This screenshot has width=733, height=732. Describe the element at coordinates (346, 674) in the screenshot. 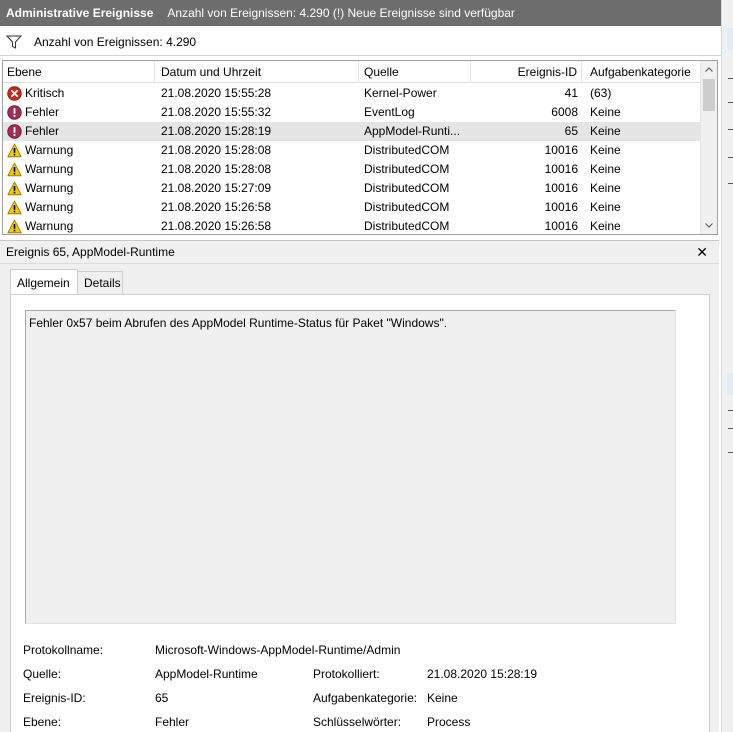

I see `prop-logged-label: Protokolliert:` at that location.